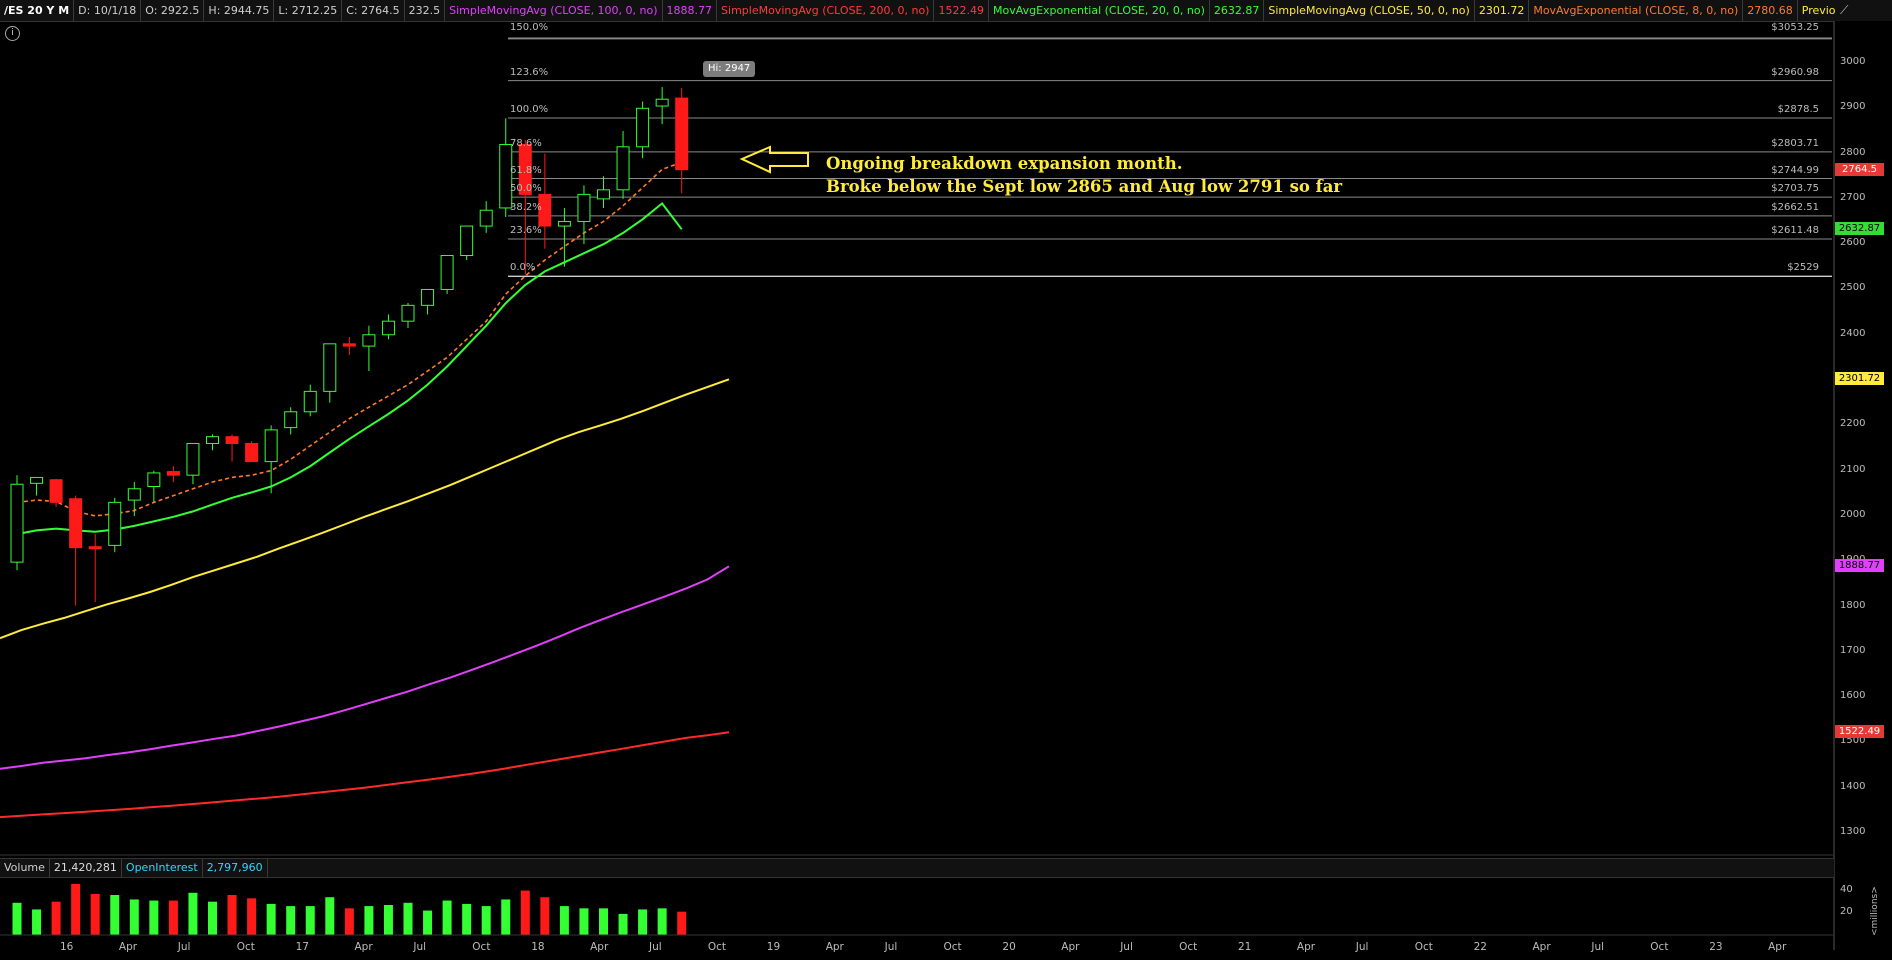 Image resolution: width=1892 pixels, height=960 pixels. What do you see at coordinates (1795, 230) in the screenshot?
I see `fib-value-label-7: $2611.48` at bounding box center [1795, 230].